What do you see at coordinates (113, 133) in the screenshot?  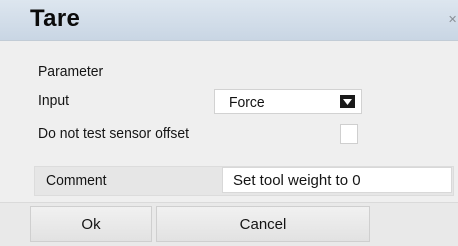 I see `sensor-offset-label: Do not test sensor offset` at bounding box center [113, 133].